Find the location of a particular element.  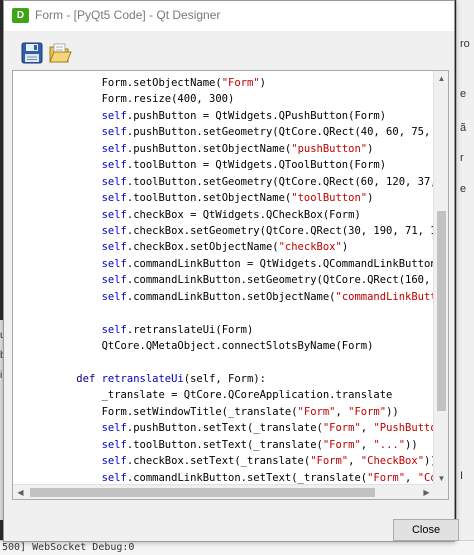

code-line: def retranslateUi(self, Form): is located at coordinates (223, 379).